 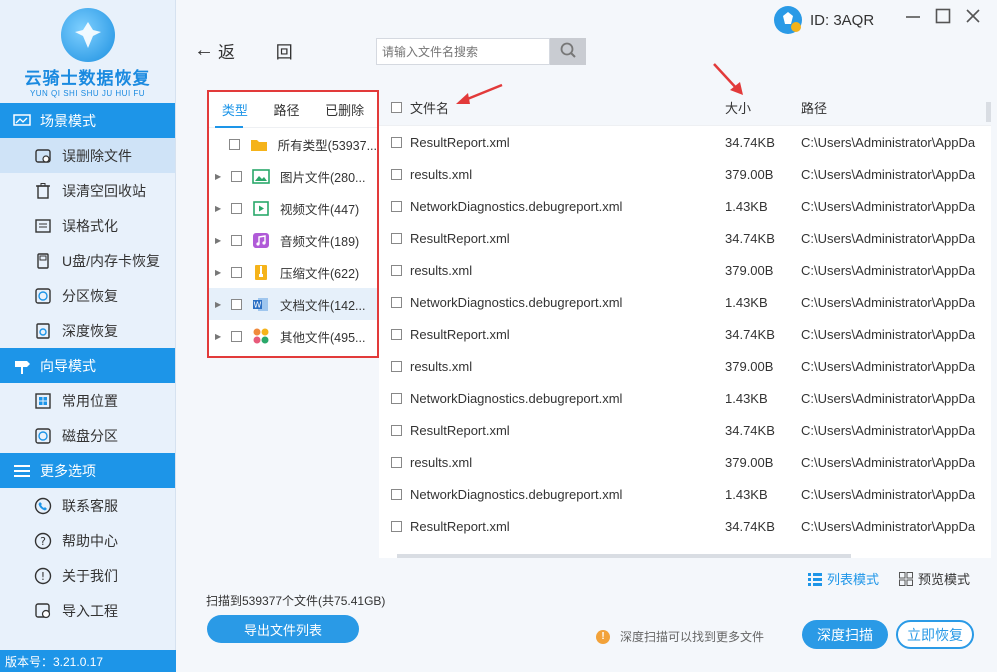 I want to click on sidebar-item-usb-card: U盘/内存卡恢复, so click(x=87, y=260).